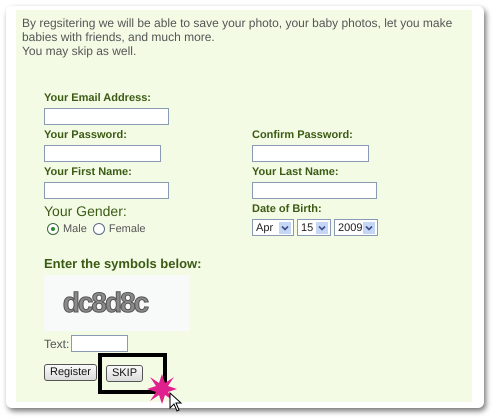  Describe the element at coordinates (238, 30) in the screenshot. I see `intro-text: By regsitering we will be able to save your photo, your baby photos, let you make babies with friends, and much more.` at that location.